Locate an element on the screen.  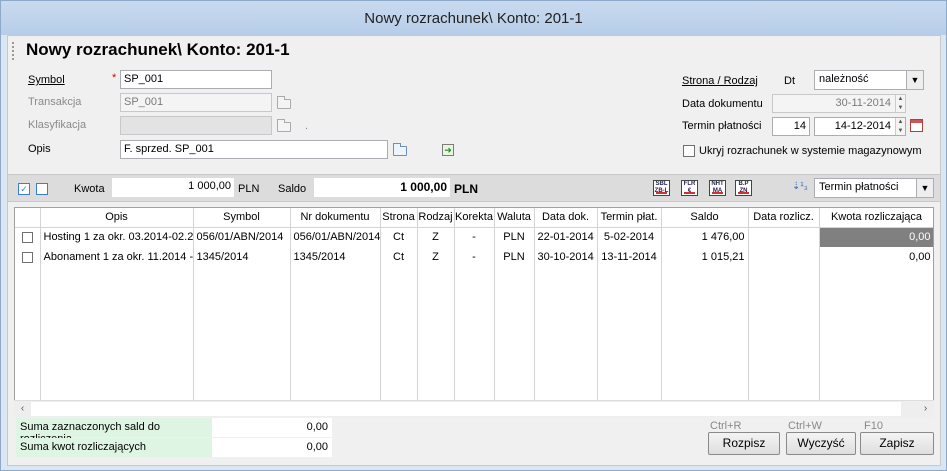
strona-value: Dt is located at coordinates (789, 81).